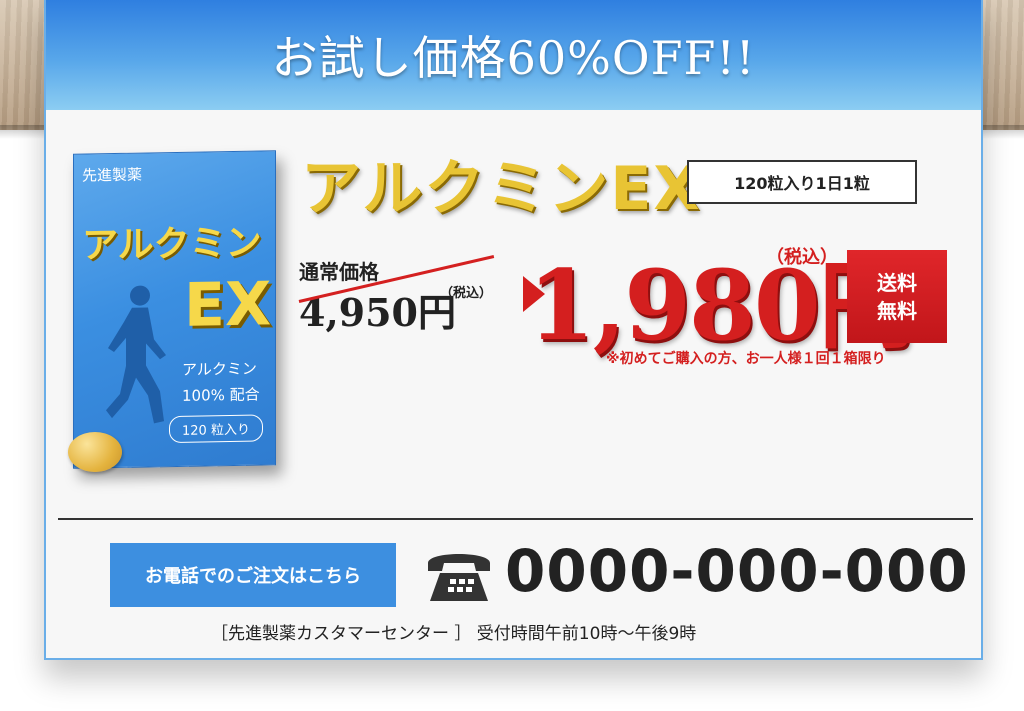 The width and height of the screenshot is (1024, 711). What do you see at coordinates (501, 189) in the screenshot?
I see `product-title: アルクミンEX` at bounding box center [501, 189].